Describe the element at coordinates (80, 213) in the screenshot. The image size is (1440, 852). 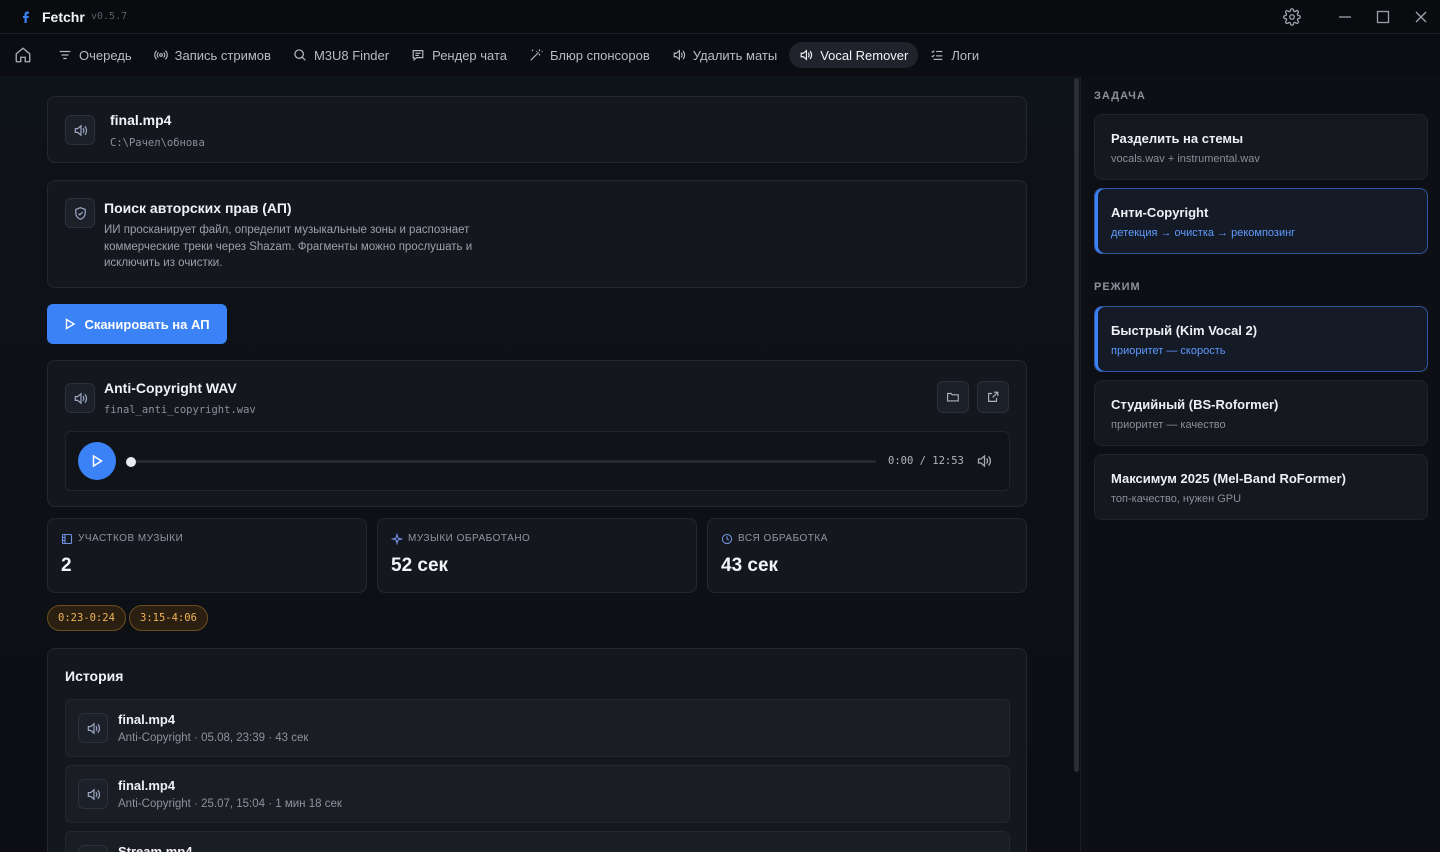
I see `shield-icon` at that location.